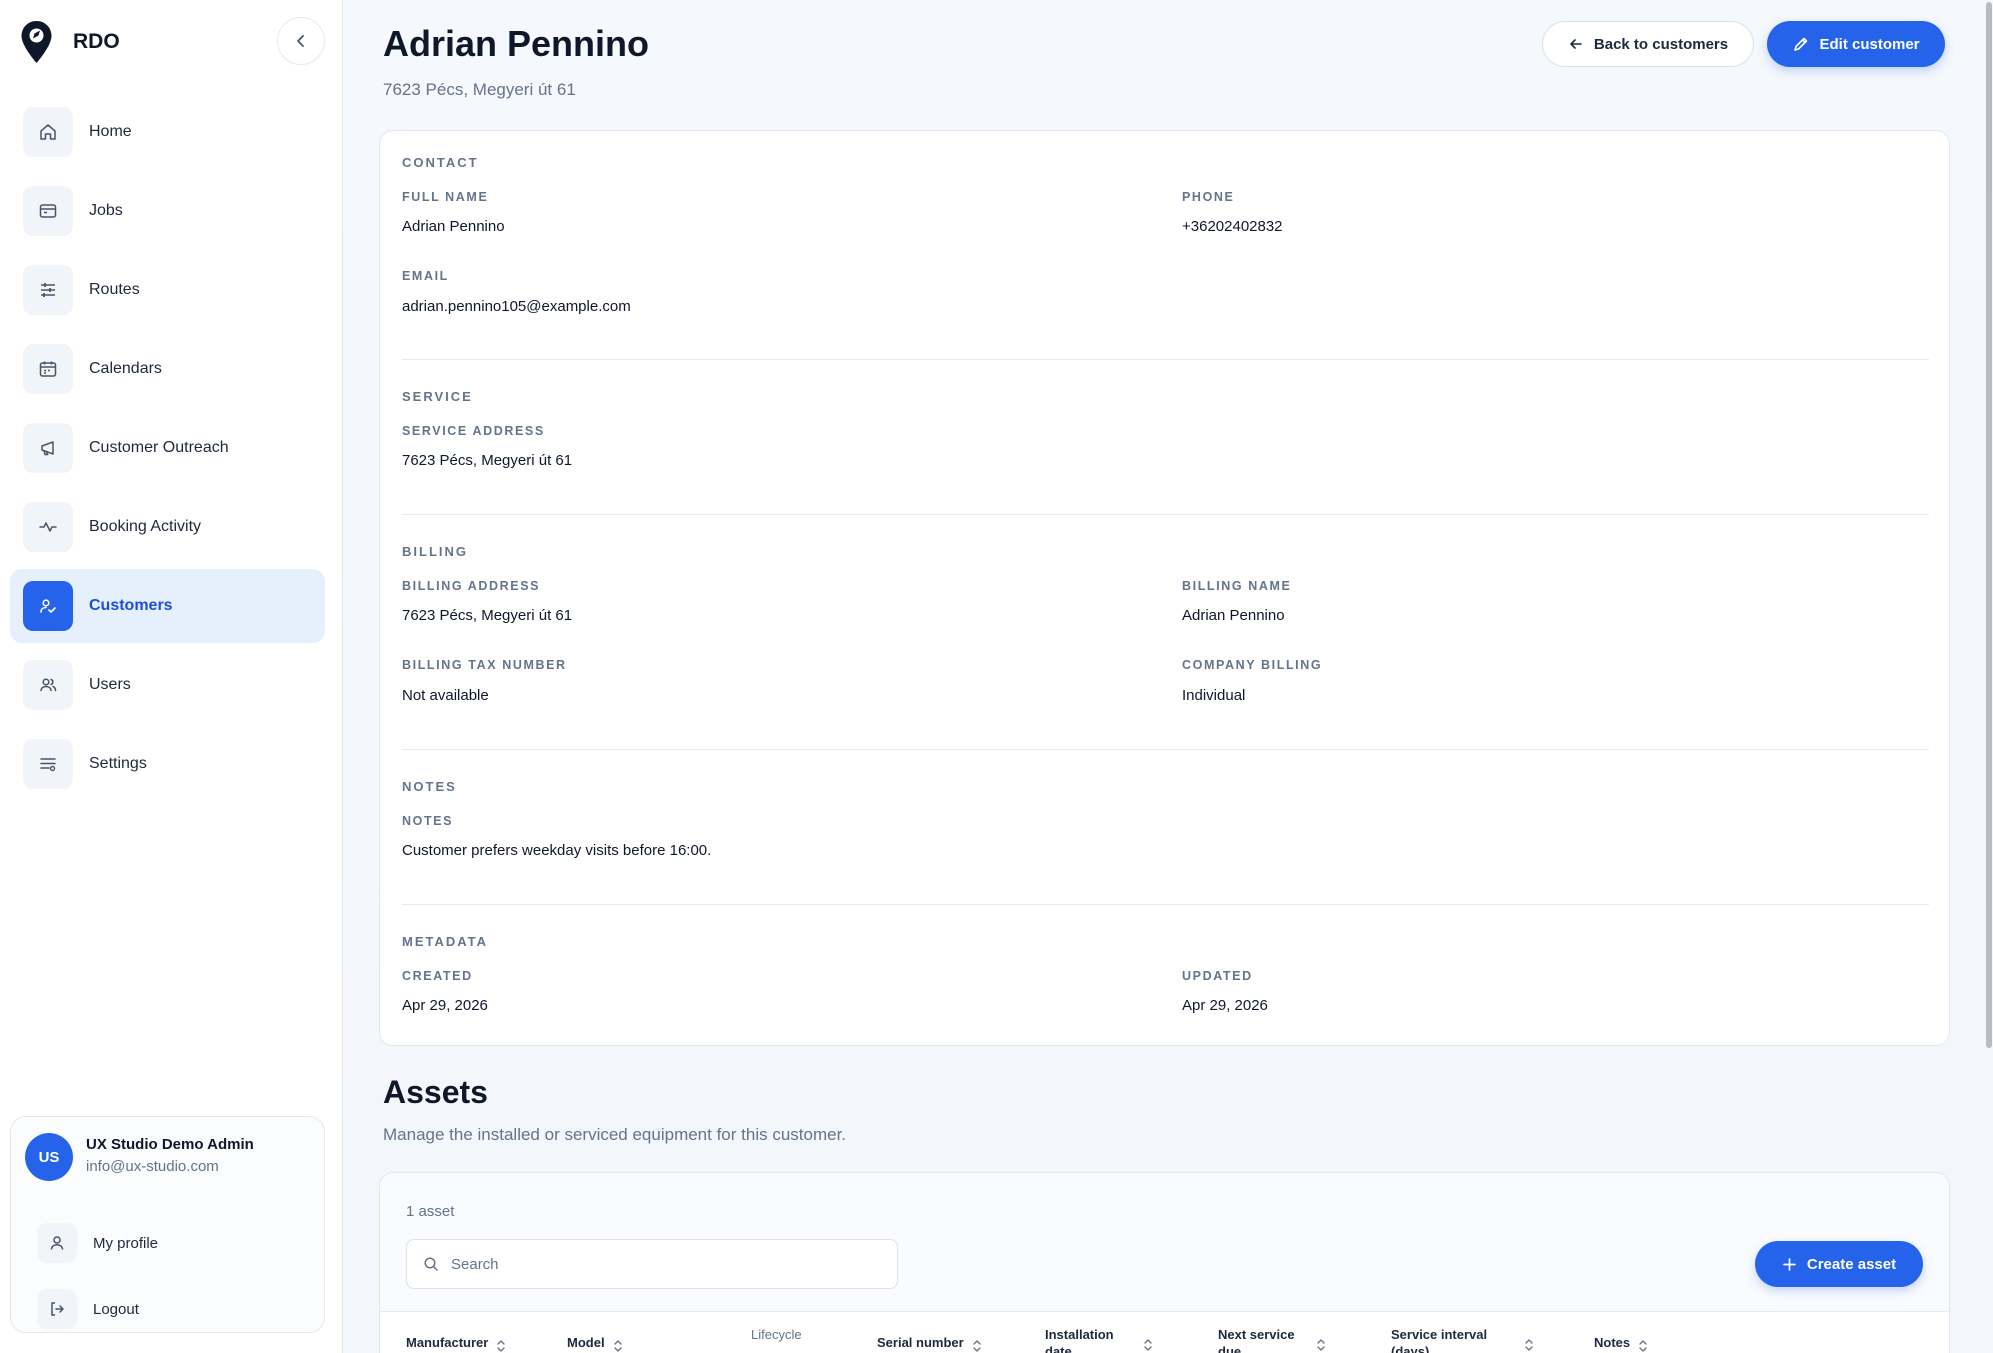  I want to click on sidebar-item-calendars: Calendars, so click(167, 369).